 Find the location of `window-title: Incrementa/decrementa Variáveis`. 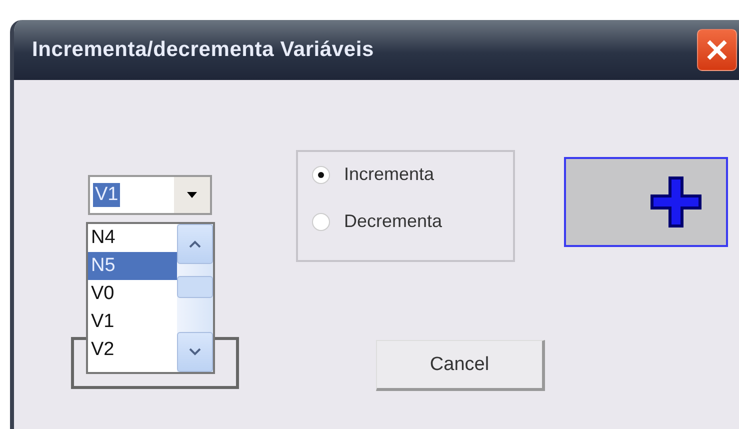

window-title: Incrementa/decrementa Variáveis is located at coordinates (203, 50).